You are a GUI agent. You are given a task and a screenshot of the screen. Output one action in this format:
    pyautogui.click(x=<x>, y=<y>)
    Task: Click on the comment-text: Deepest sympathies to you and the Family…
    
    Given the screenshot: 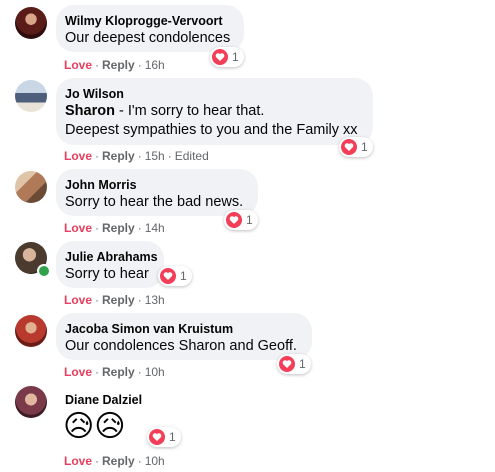 What is the action you would take?
    pyautogui.click(x=211, y=130)
    